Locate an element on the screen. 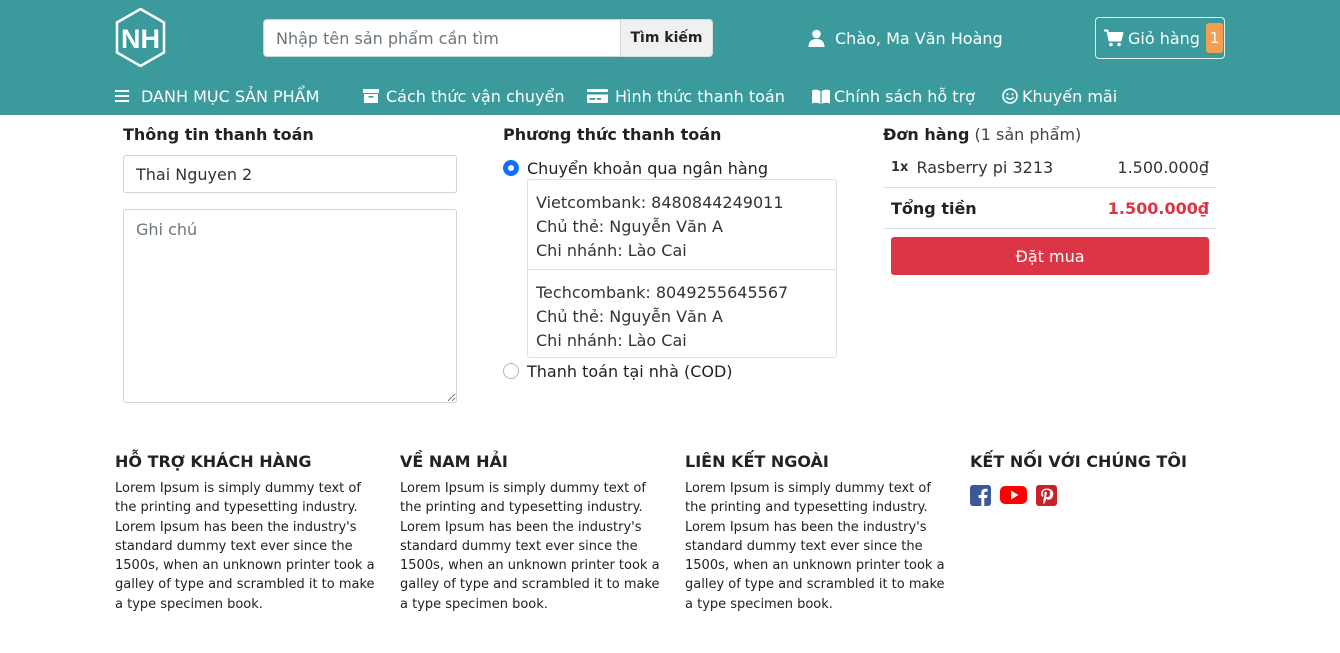 The image size is (1340, 653). address-field is located at coordinates (290, 174).